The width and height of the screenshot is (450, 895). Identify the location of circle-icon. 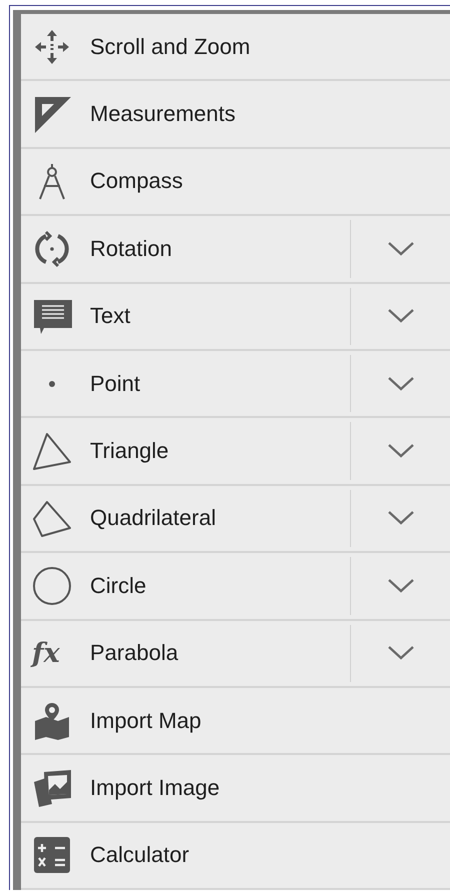
(52, 586).